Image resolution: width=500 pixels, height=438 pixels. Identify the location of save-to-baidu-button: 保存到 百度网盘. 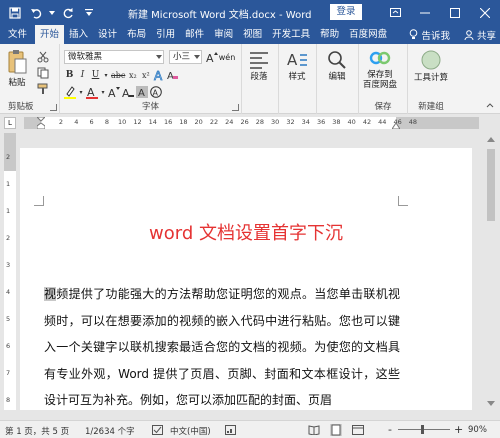
(380, 69).